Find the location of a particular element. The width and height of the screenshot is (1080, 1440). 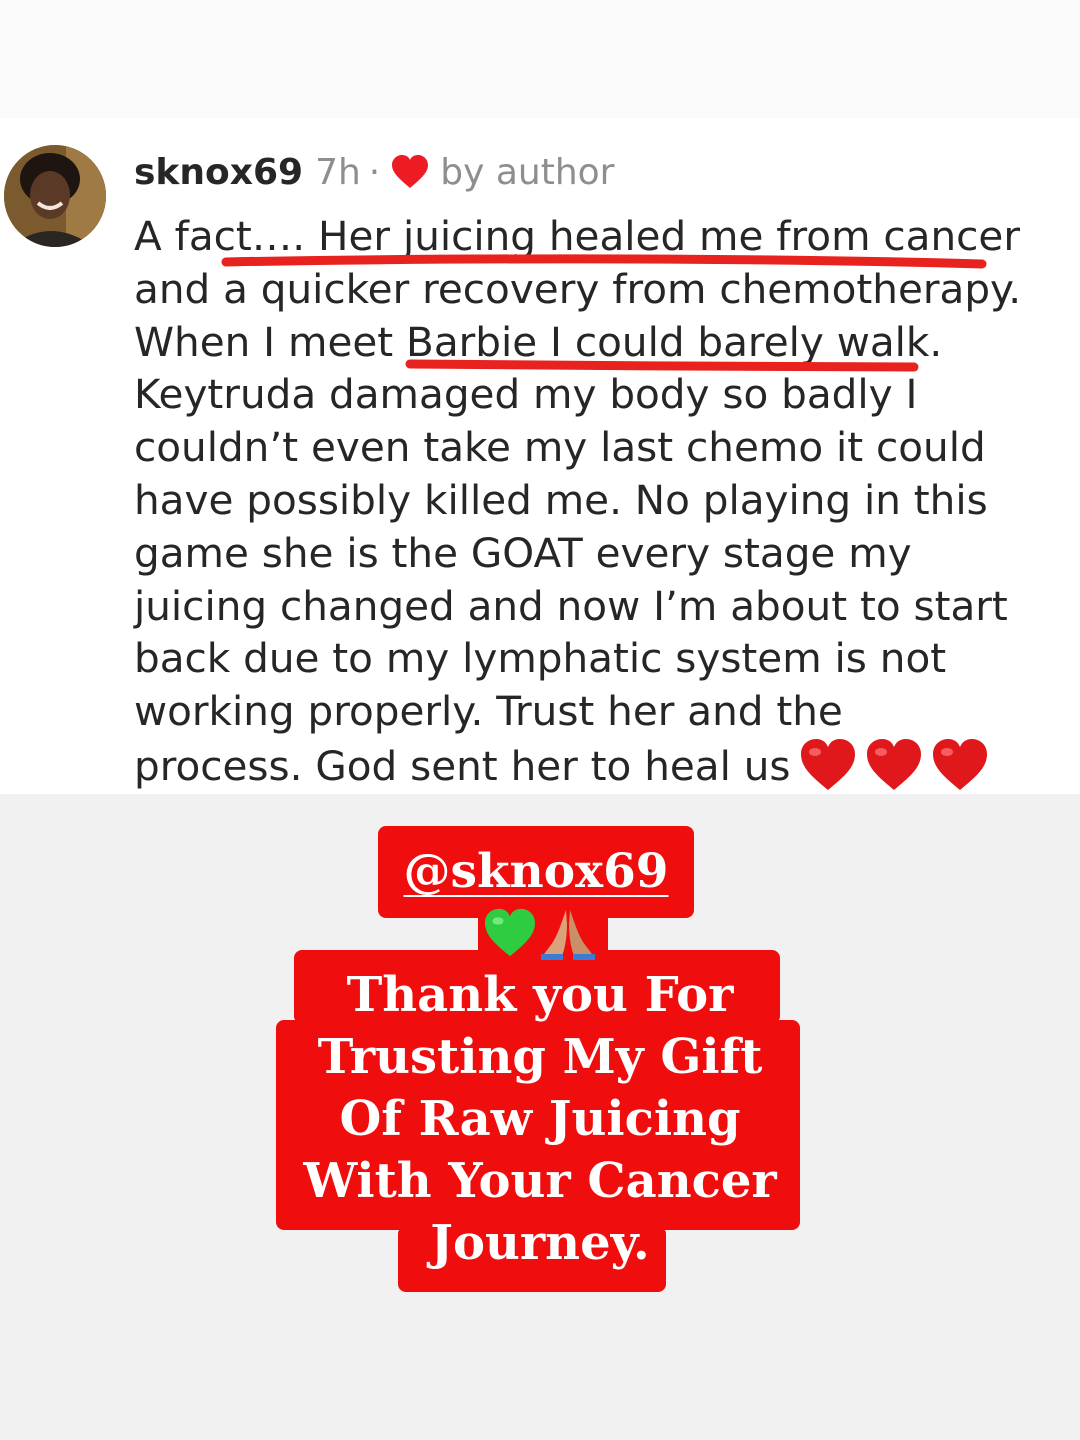

green-heart-icon is located at coordinates (510, 935).